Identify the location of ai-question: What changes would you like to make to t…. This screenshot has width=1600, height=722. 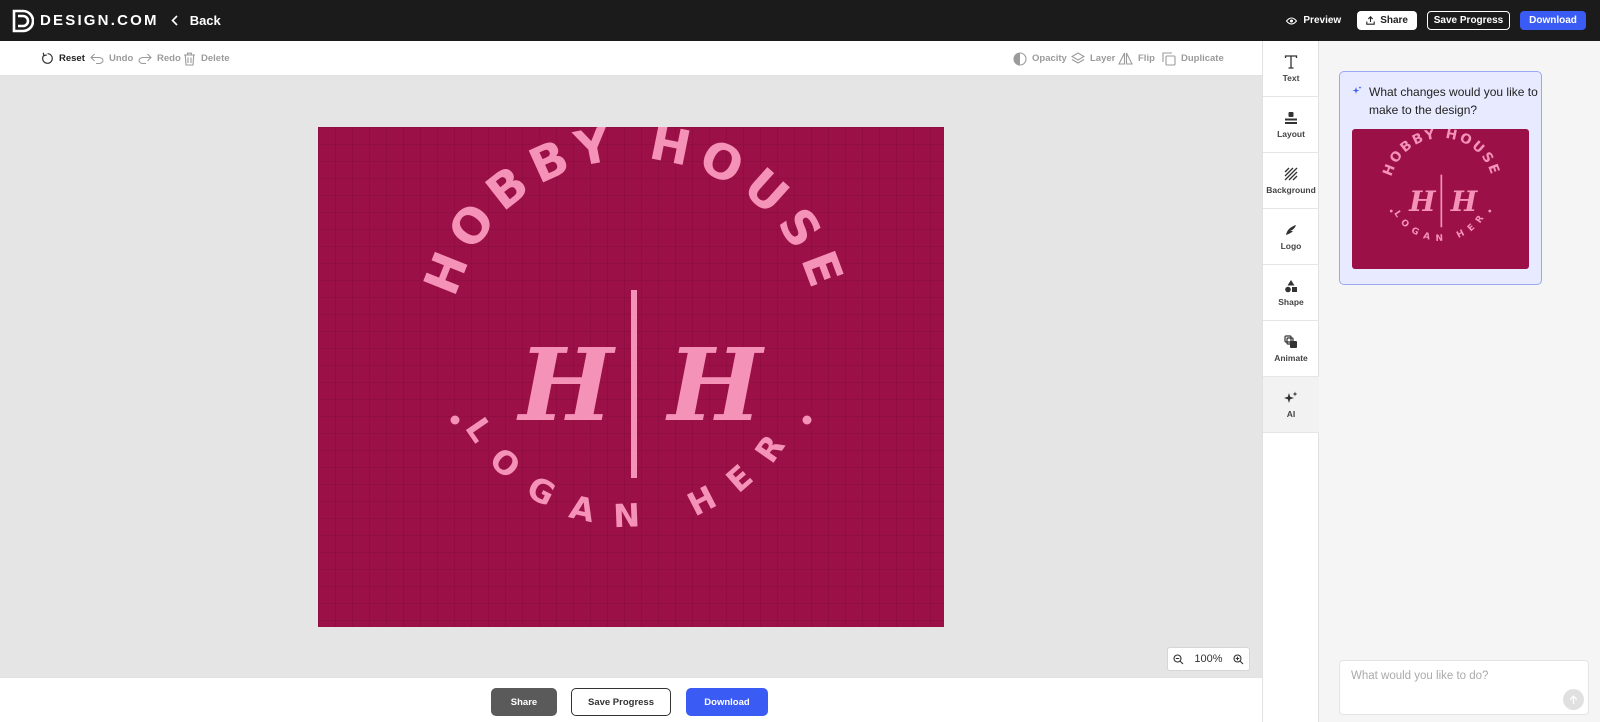
(1453, 101).